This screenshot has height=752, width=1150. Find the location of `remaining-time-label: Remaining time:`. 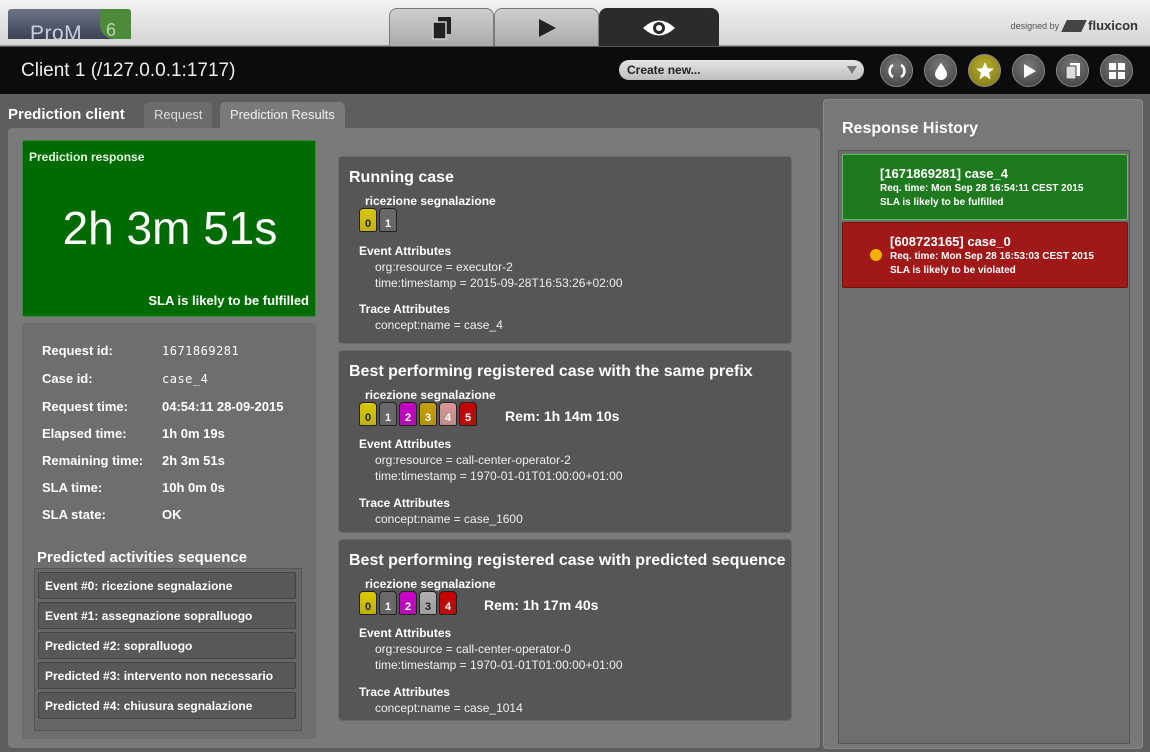

remaining-time-label: Remaining time: is located at coordinates (93, 460).